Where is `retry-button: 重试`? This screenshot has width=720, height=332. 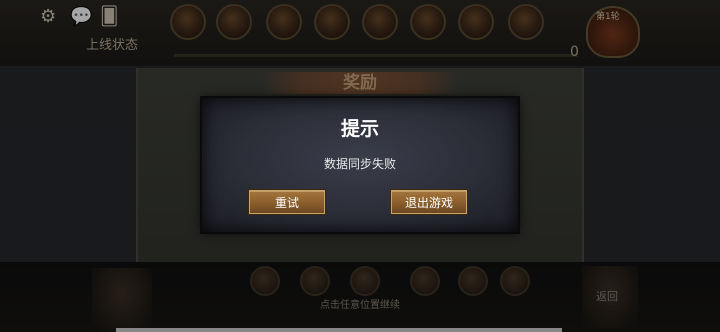
retry-button: 重试 is located at coordinates (287, 202).